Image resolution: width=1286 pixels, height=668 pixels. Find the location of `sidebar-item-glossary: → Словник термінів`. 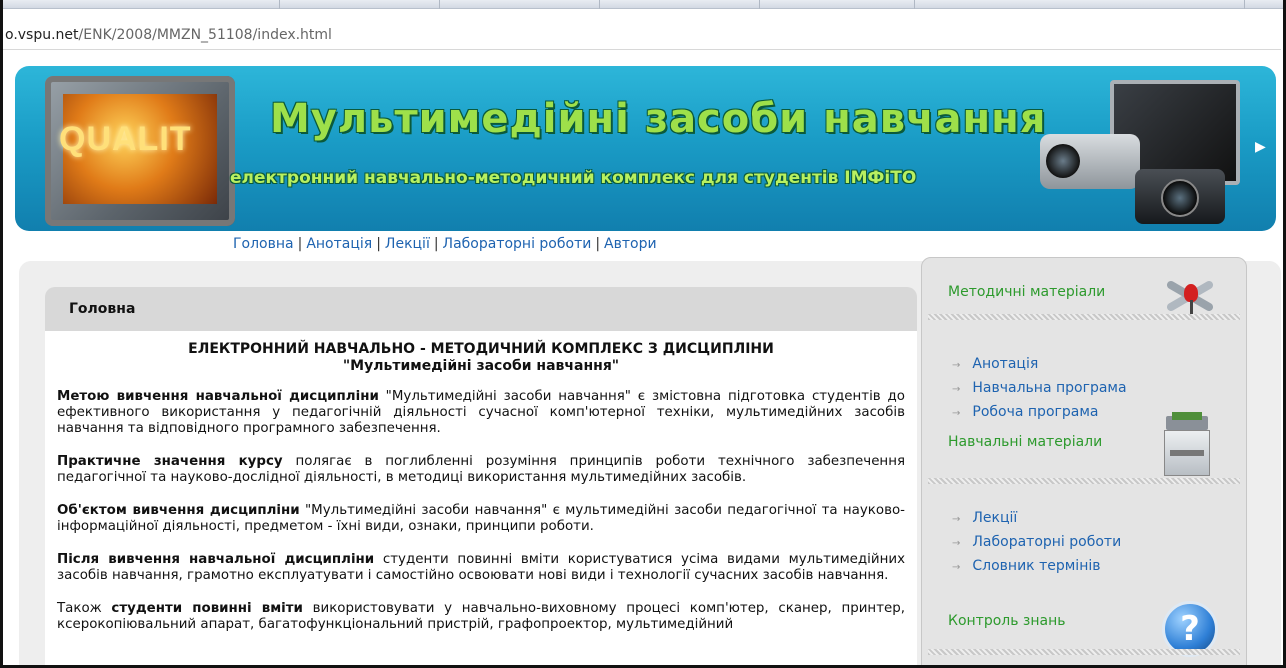

sidebar-item-glossary: → Словник термінів is located at coordinates (1036, 567).